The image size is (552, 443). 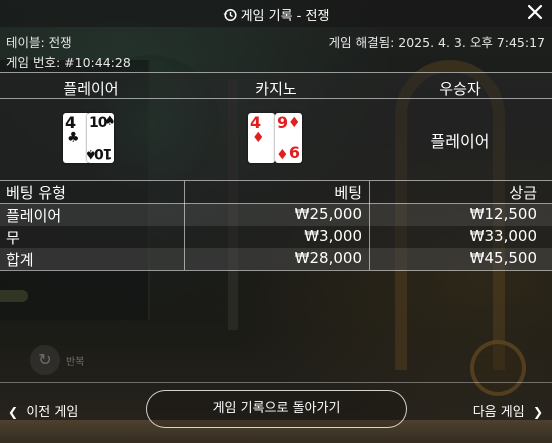 What do you see at coordinates (276, 192) in the screenshot?
I see `bets-header-row: 베팅 유형 베팅 상금` at bounding box center [276, 192].